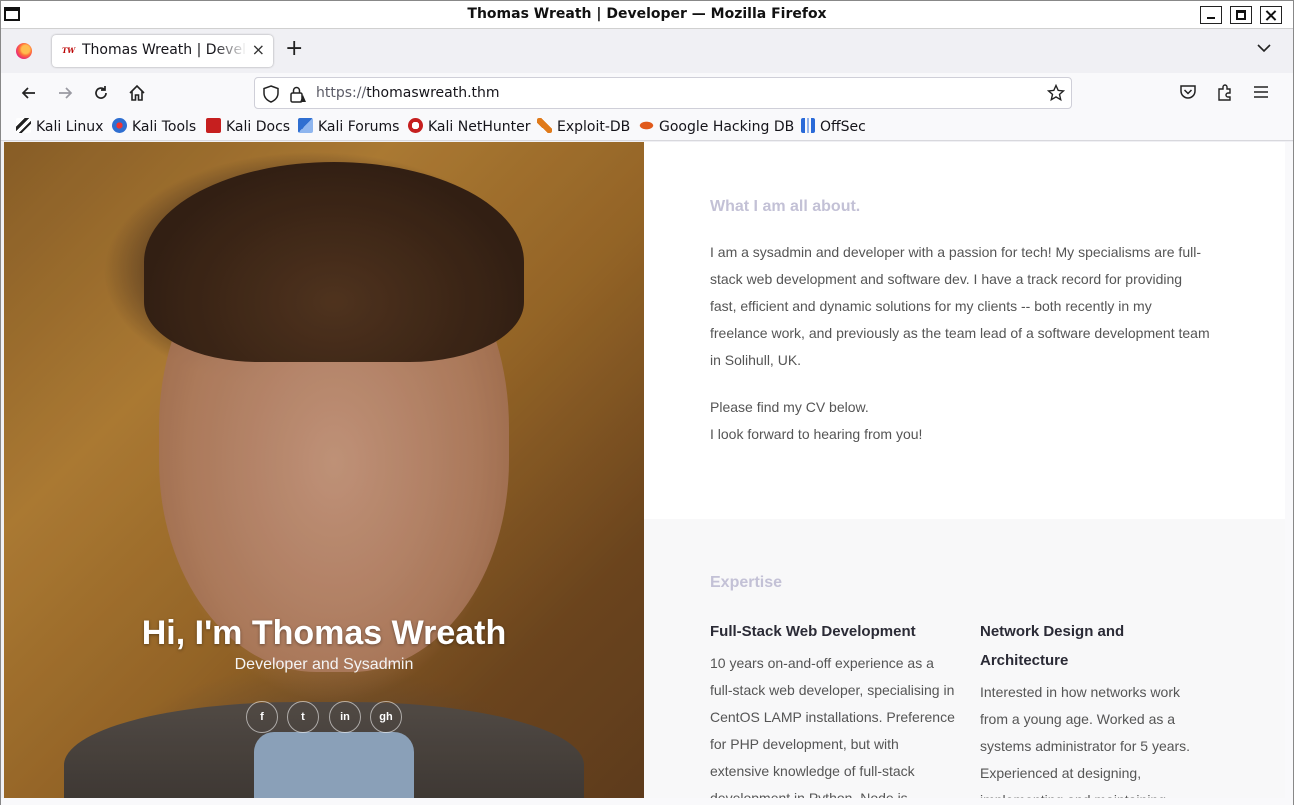 This screenshot has width=1294, height=805. What do you see at coordinates (213, 125) in the screenshot?
I see `kali-docs-icon` at bounding box center [213, 125].